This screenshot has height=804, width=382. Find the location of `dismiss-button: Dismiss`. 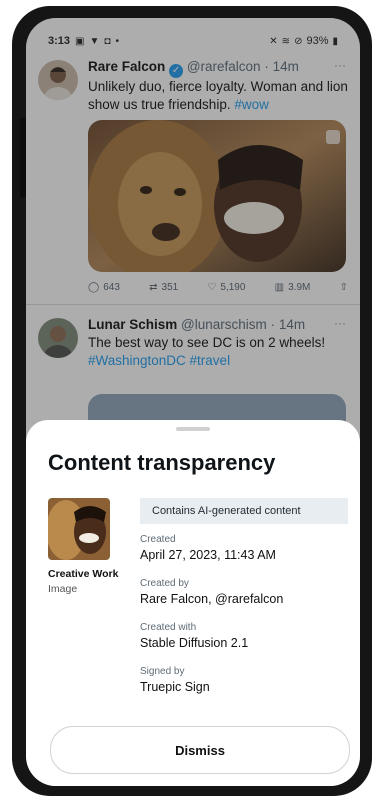

dismiss-button: Dismiss is located at coordinates (200, 750).